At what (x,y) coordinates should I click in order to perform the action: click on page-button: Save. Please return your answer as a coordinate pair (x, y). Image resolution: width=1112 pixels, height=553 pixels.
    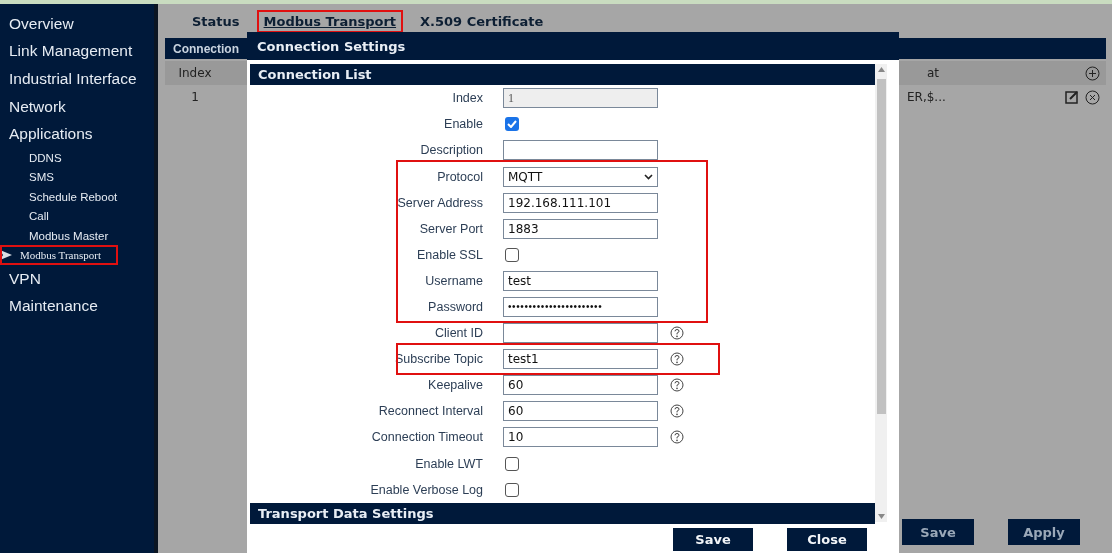
    Looking at the image, I should click on (938, 532).